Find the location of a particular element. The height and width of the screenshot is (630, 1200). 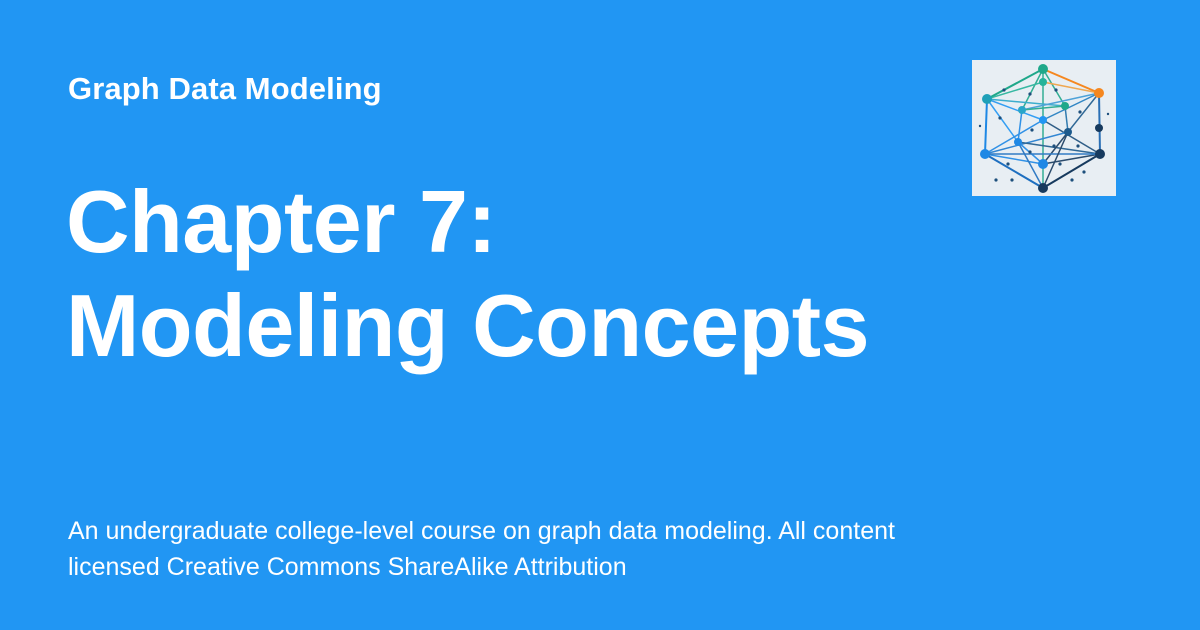

logo is located at coordinates (1044, 128).